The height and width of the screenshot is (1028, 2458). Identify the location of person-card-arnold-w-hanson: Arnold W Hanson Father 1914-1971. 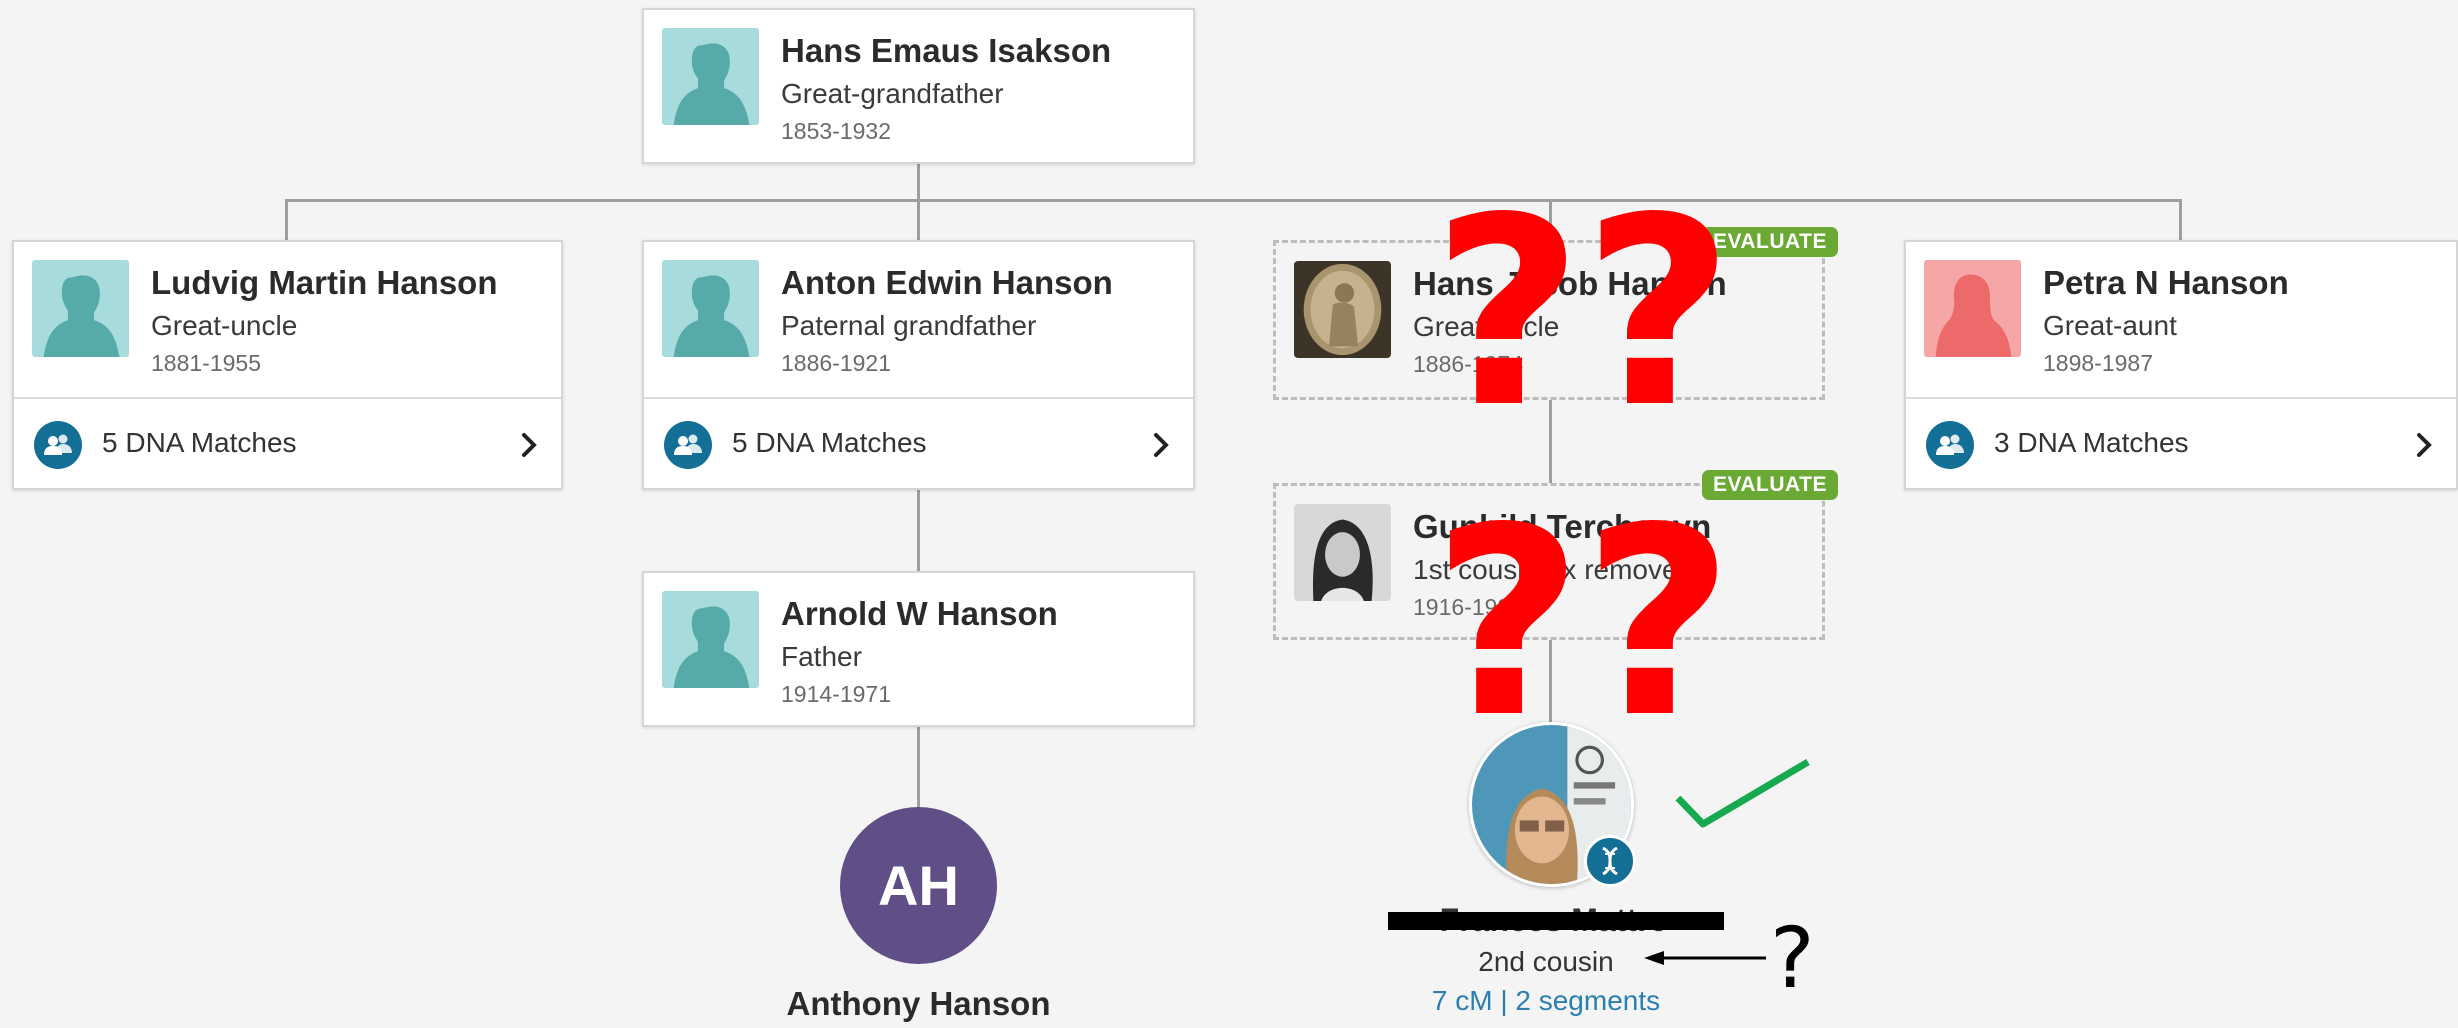
(918, 649).